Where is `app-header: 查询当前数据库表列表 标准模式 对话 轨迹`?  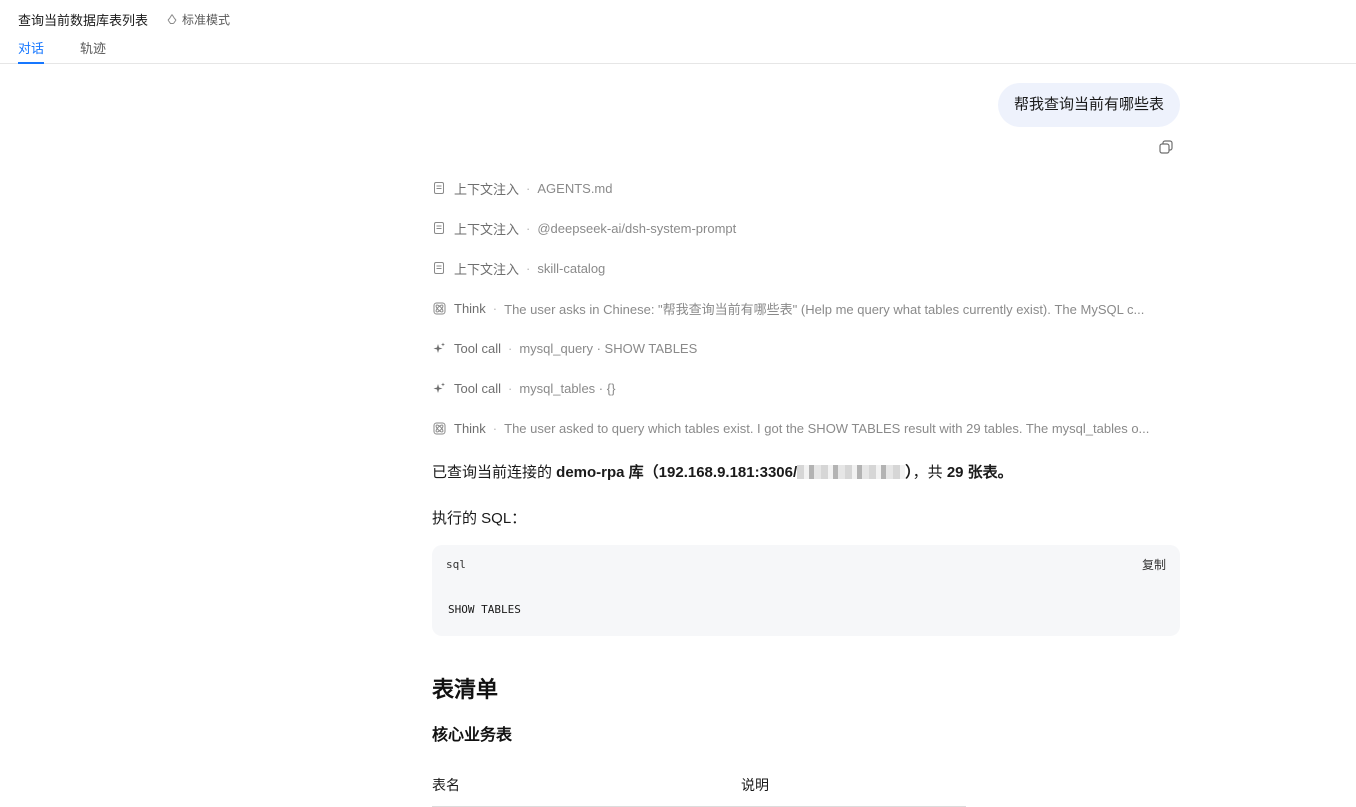 app-header: 查询当前数据库表列表 标准模式 对话 轨迹 is located at coordinates (678, 32).